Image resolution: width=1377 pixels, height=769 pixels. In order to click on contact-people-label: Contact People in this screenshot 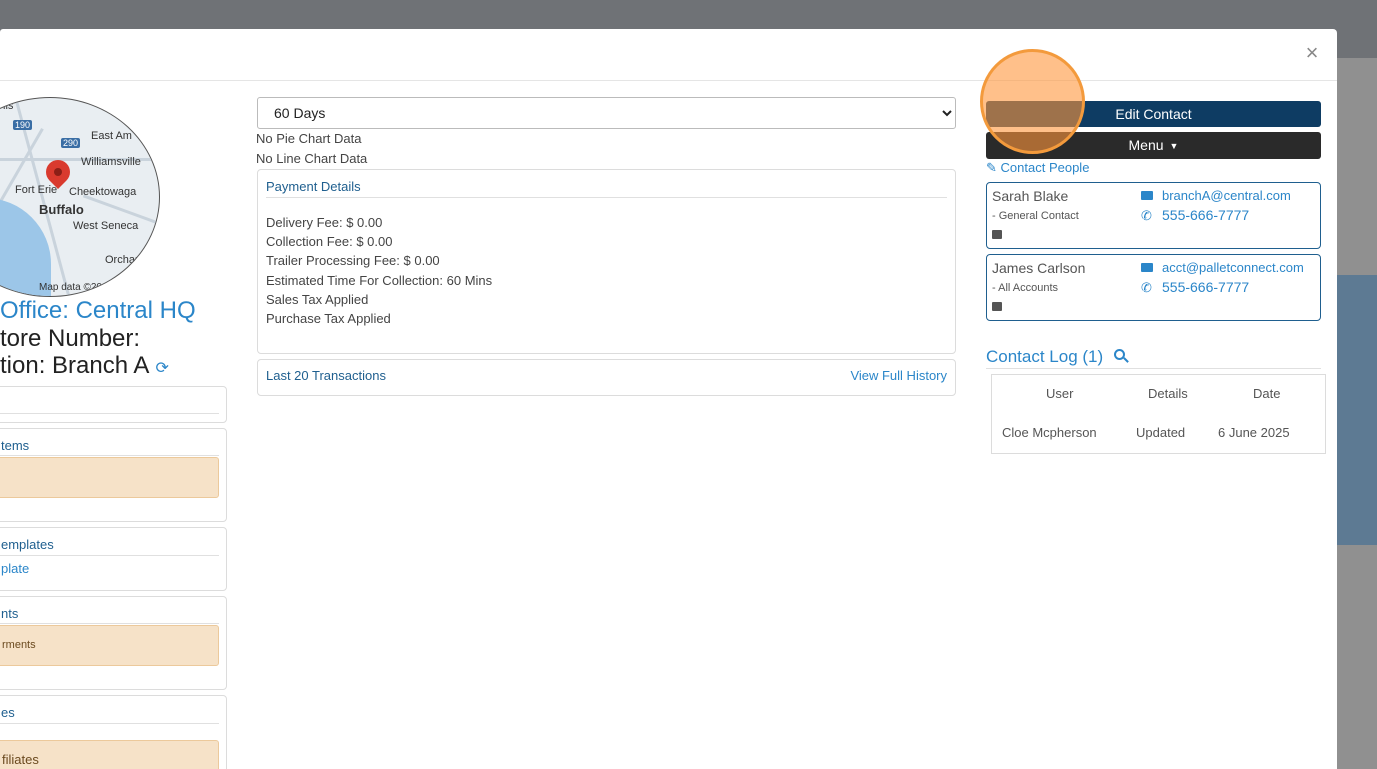, I will do `click(1045, 167)`.